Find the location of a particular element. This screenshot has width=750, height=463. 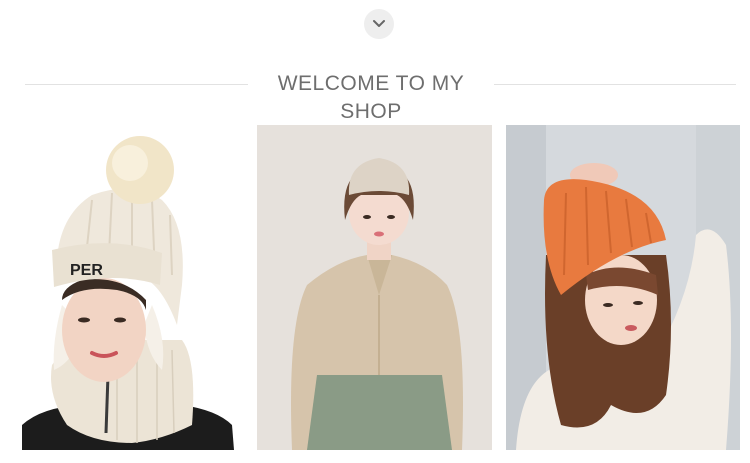

scroll-down-button is located at coordinates (379, 24).